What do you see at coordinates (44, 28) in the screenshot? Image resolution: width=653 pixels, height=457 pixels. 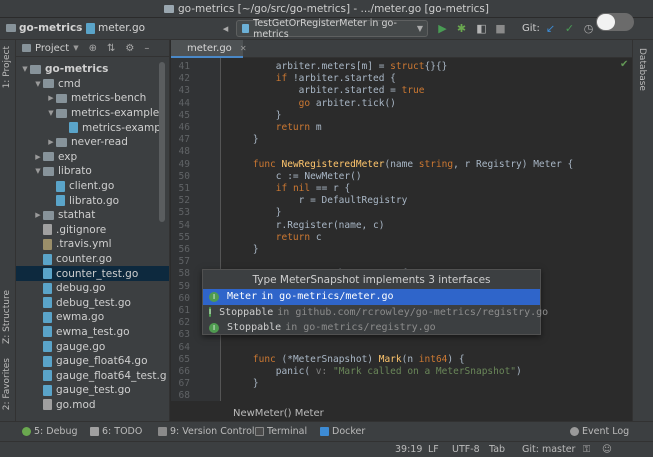 I see `breadcrumb-project: go-metrics` at bounding box center [44, 28].